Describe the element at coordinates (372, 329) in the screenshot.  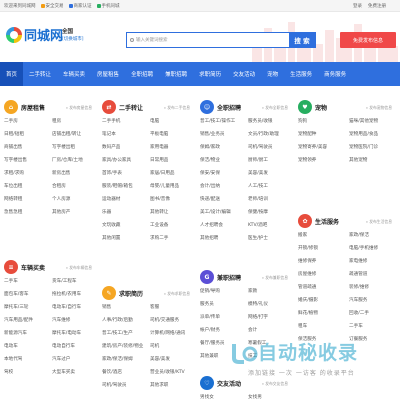
I see `category-link: 二手车` at that location.